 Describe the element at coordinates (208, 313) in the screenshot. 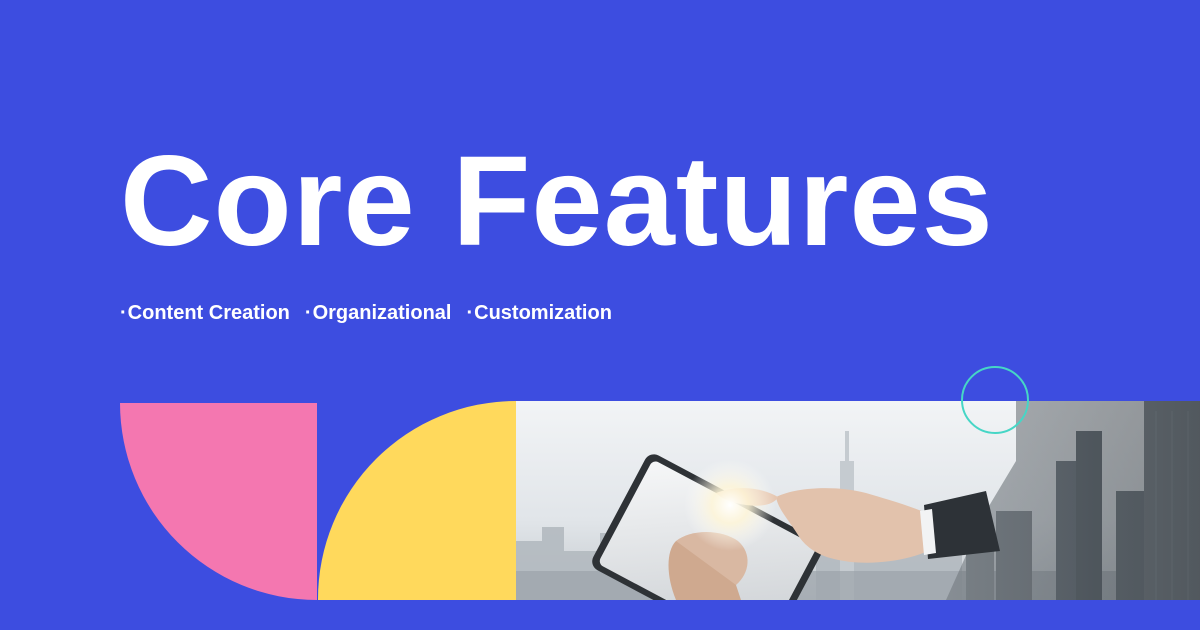

I see `feature-label: Content Creation` at that location.